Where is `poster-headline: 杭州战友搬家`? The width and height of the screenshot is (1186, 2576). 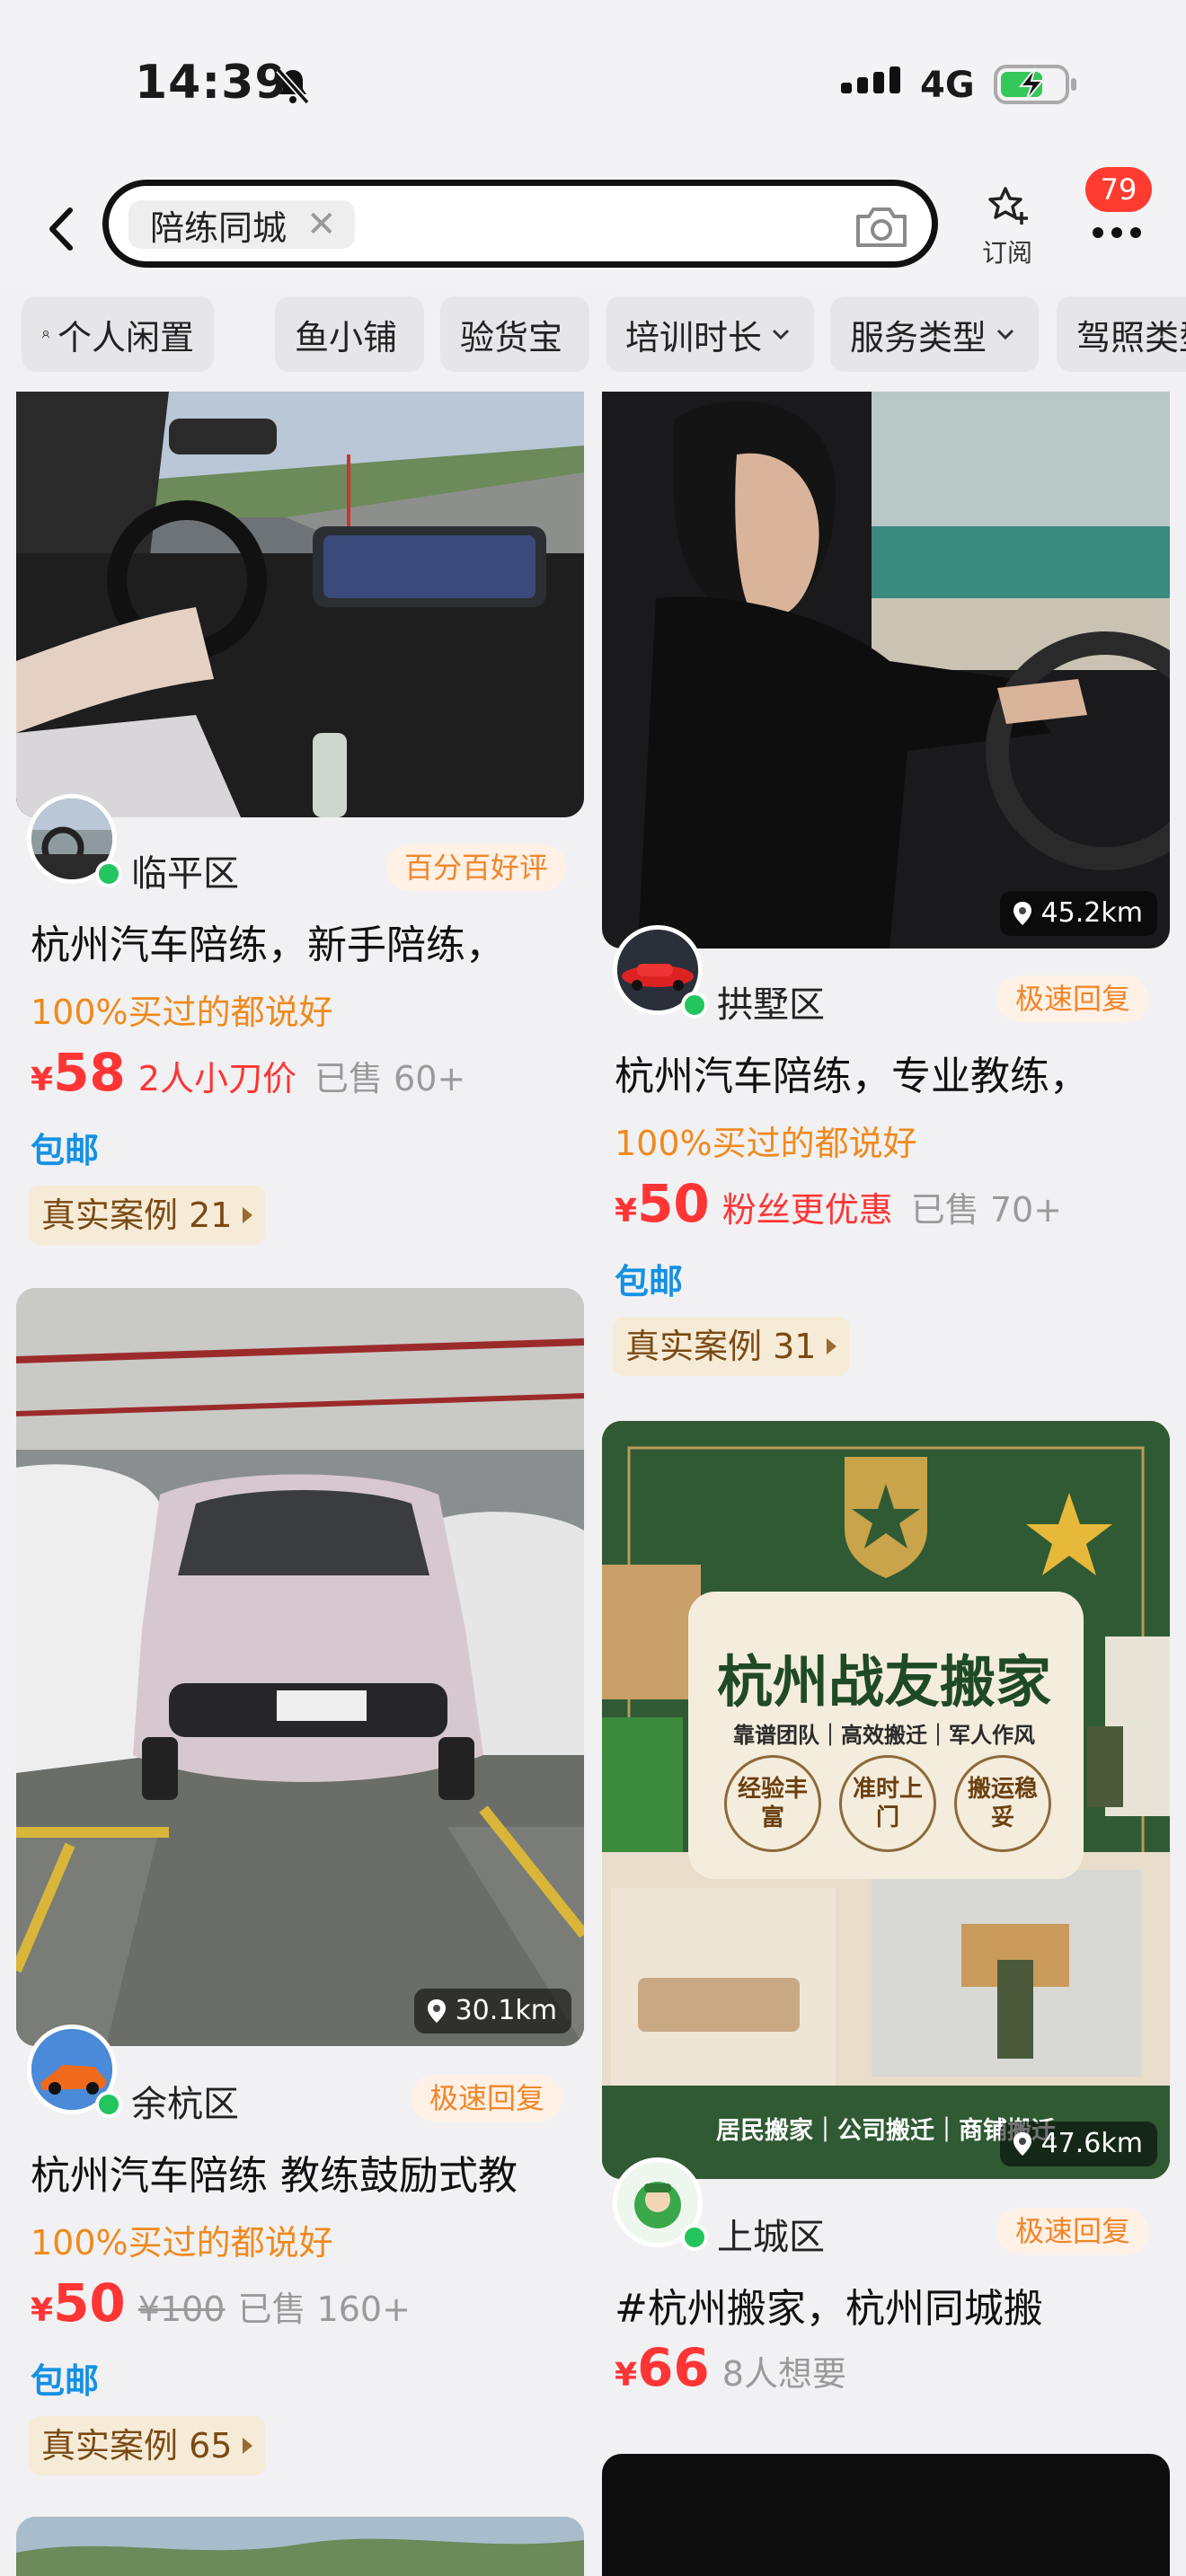 poster-headline: 杭州战友搬家 is located at coordinates (883, 1682).